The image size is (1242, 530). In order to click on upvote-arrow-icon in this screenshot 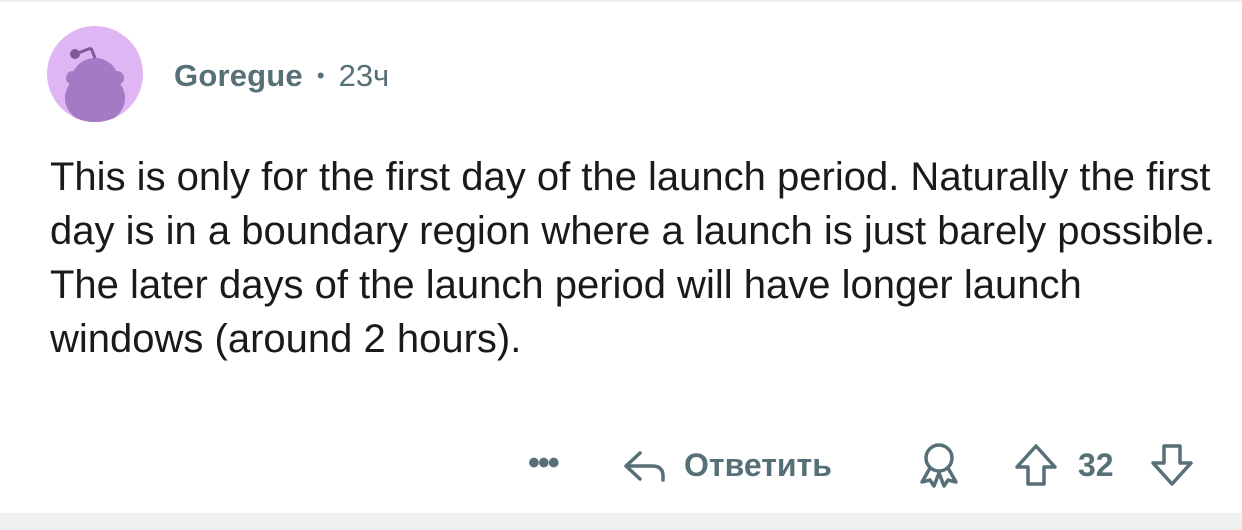, I will do `click(1036, 465)`.